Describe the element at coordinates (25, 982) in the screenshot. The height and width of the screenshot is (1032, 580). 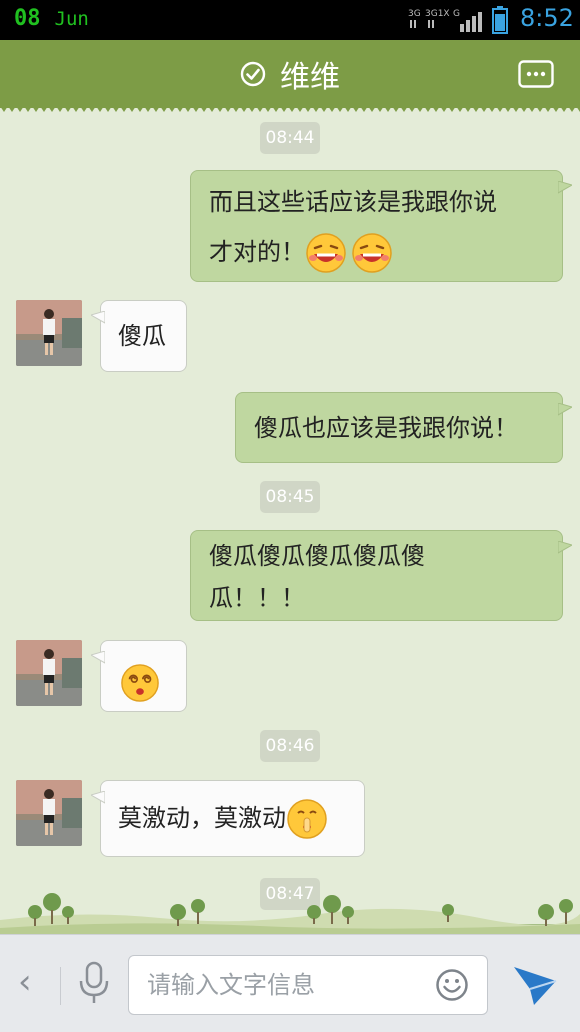
I see `chevron-left-icon: ‹` at that location.